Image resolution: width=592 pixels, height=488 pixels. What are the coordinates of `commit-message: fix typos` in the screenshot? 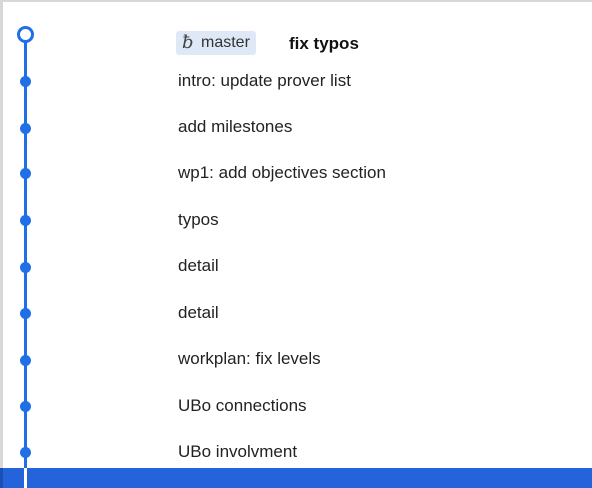 It's located at (324, 43).